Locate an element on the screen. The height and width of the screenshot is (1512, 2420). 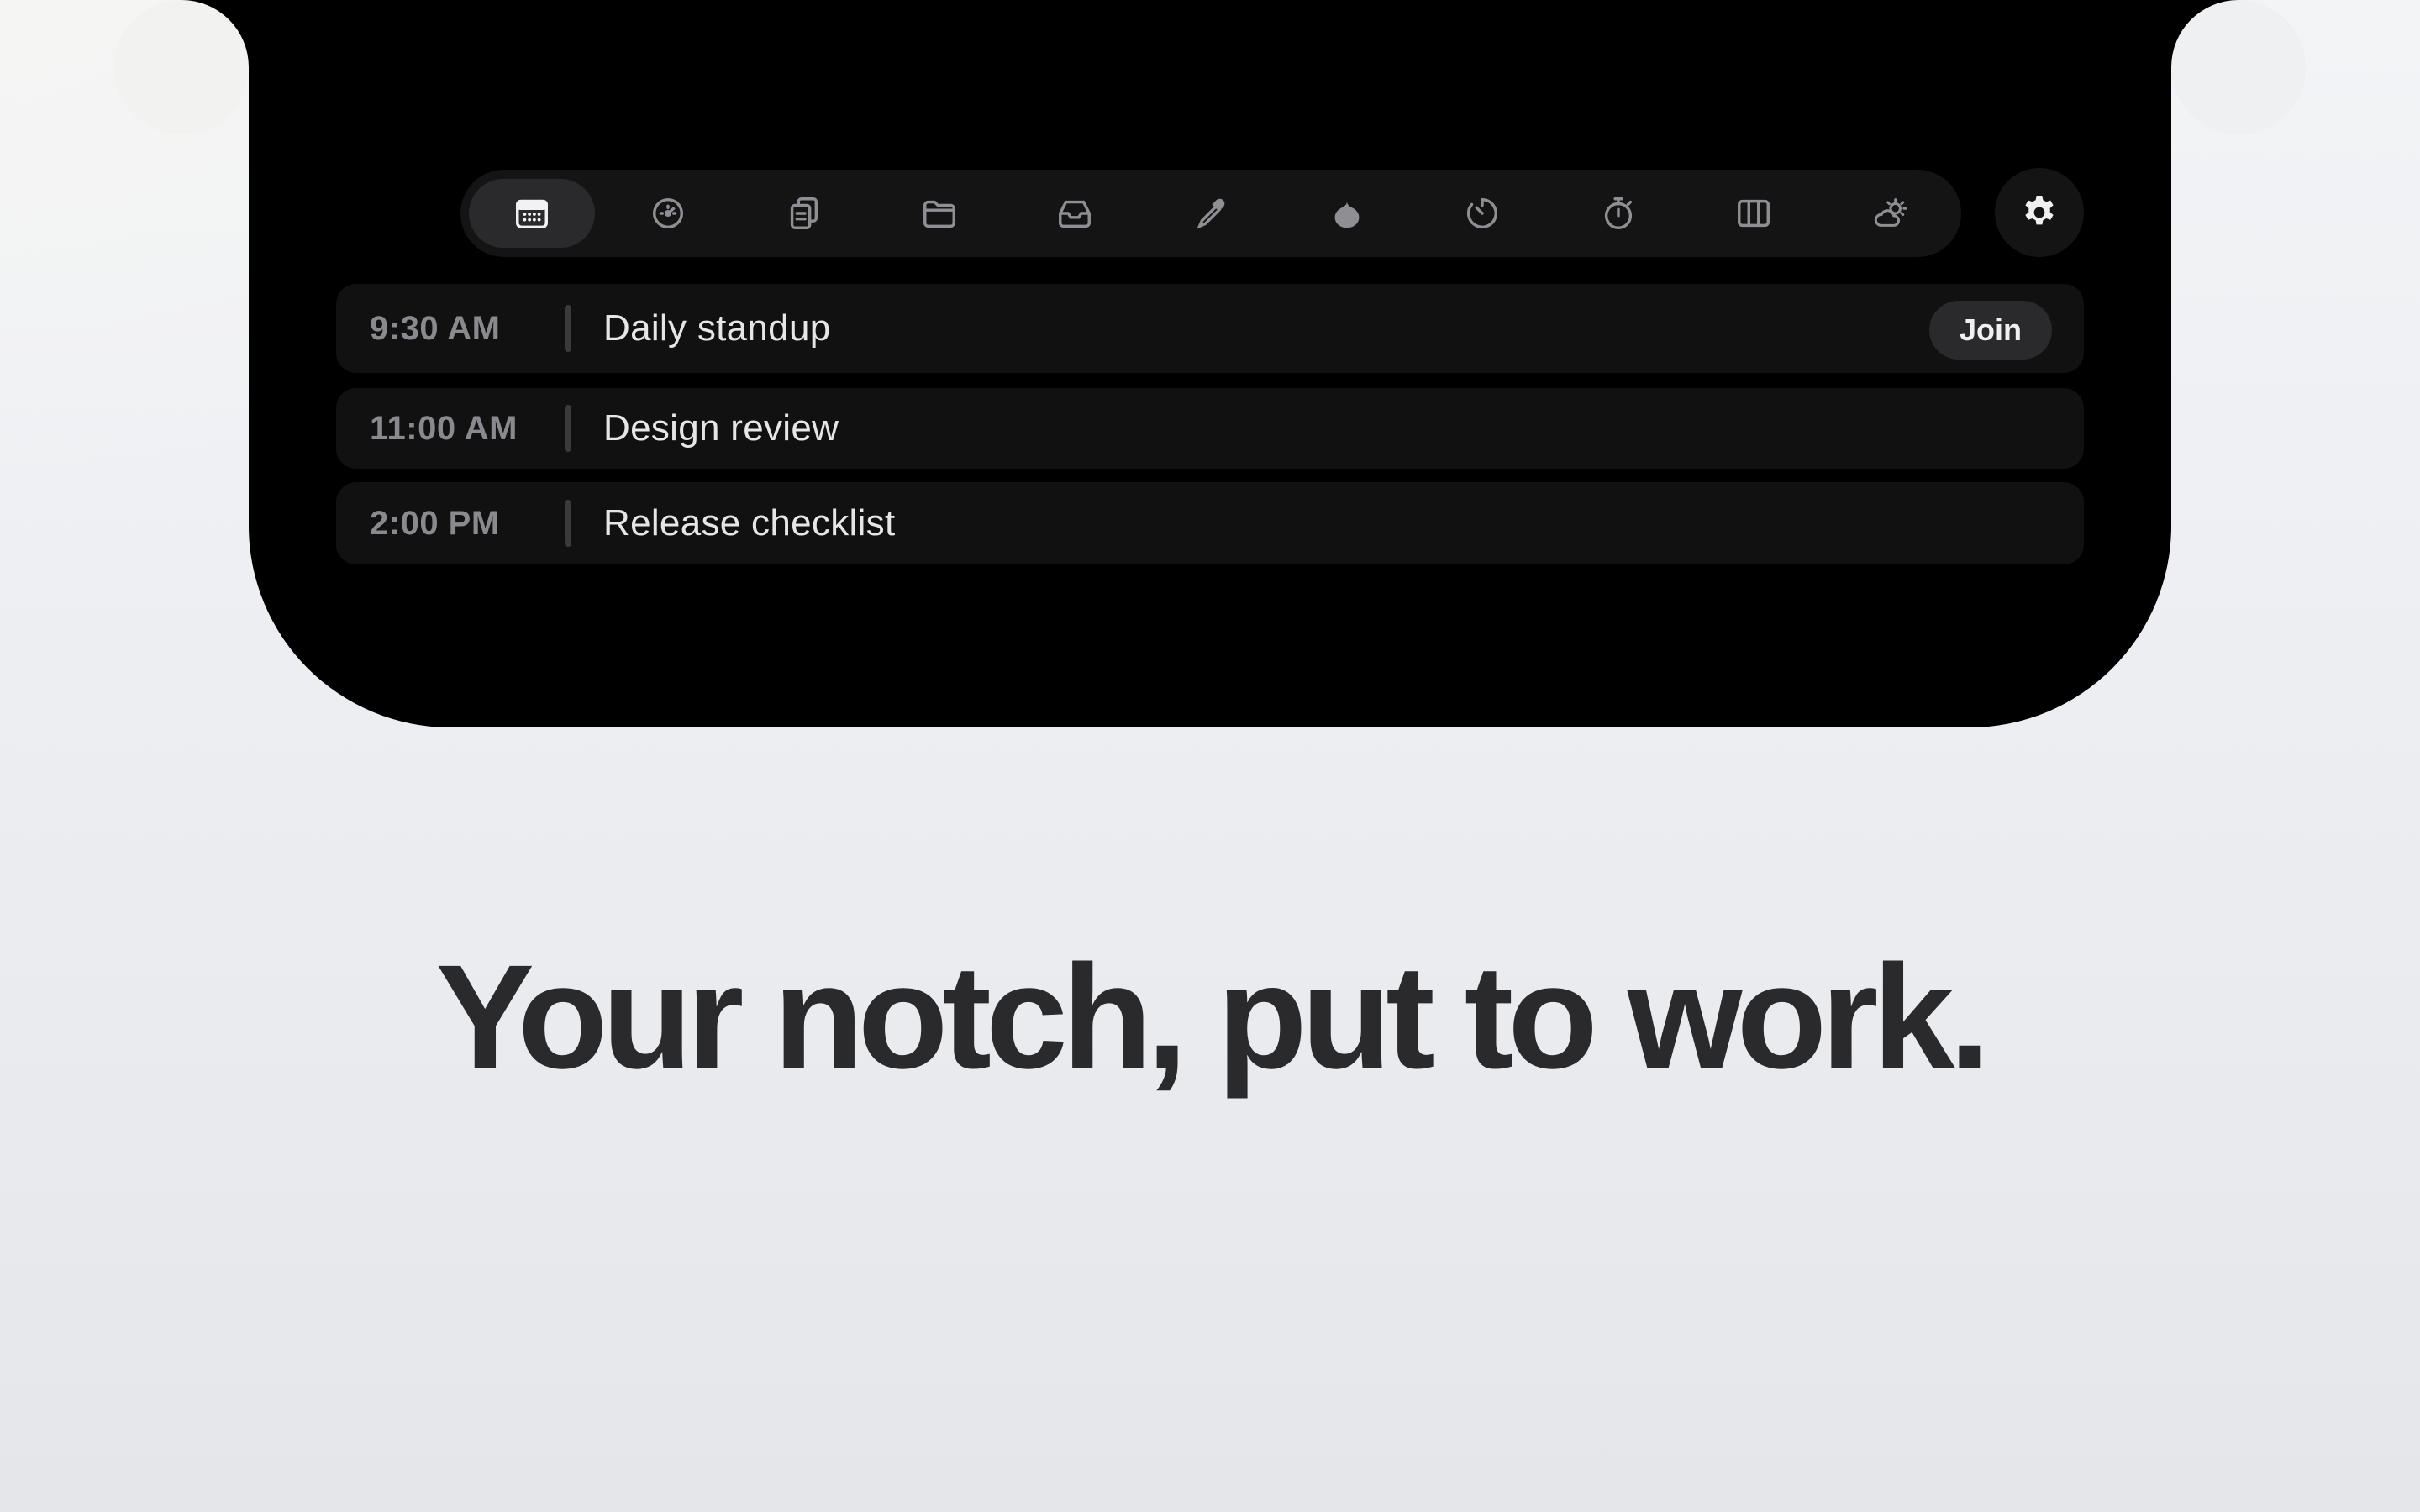
settings-button is located at coordinates (2040, 212).